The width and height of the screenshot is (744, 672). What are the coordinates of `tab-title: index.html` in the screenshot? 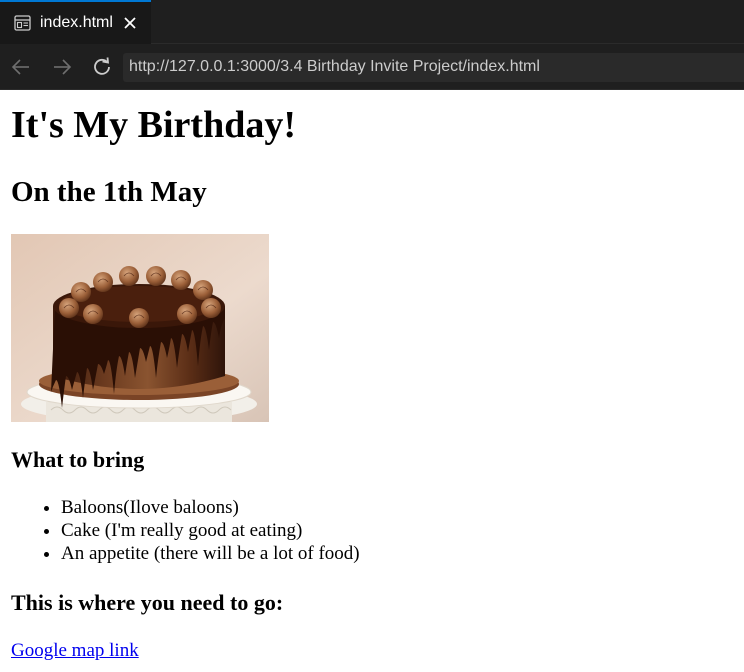 It's located at (76, 22).